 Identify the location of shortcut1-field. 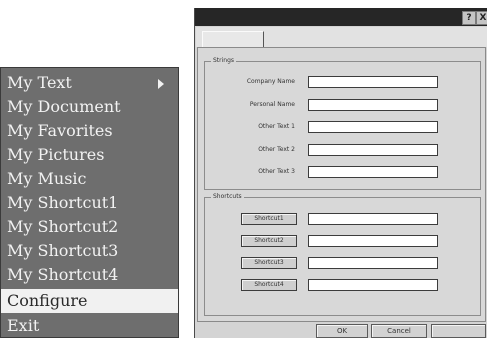
(373, 219).